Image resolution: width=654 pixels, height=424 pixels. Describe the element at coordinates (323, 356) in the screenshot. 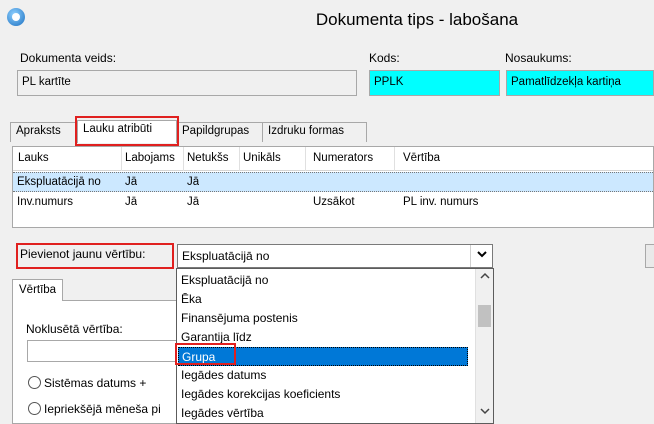

I see `dropdown-option-selected: Grupa` at that location.